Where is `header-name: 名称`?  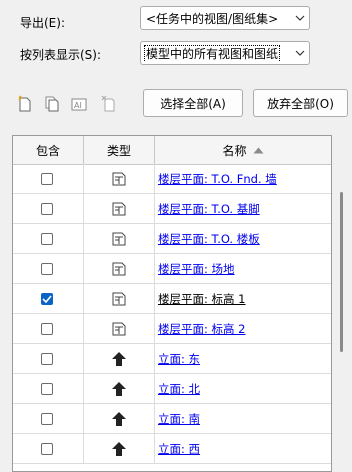 header-name: 名称 is located at coordinates (243, 150).